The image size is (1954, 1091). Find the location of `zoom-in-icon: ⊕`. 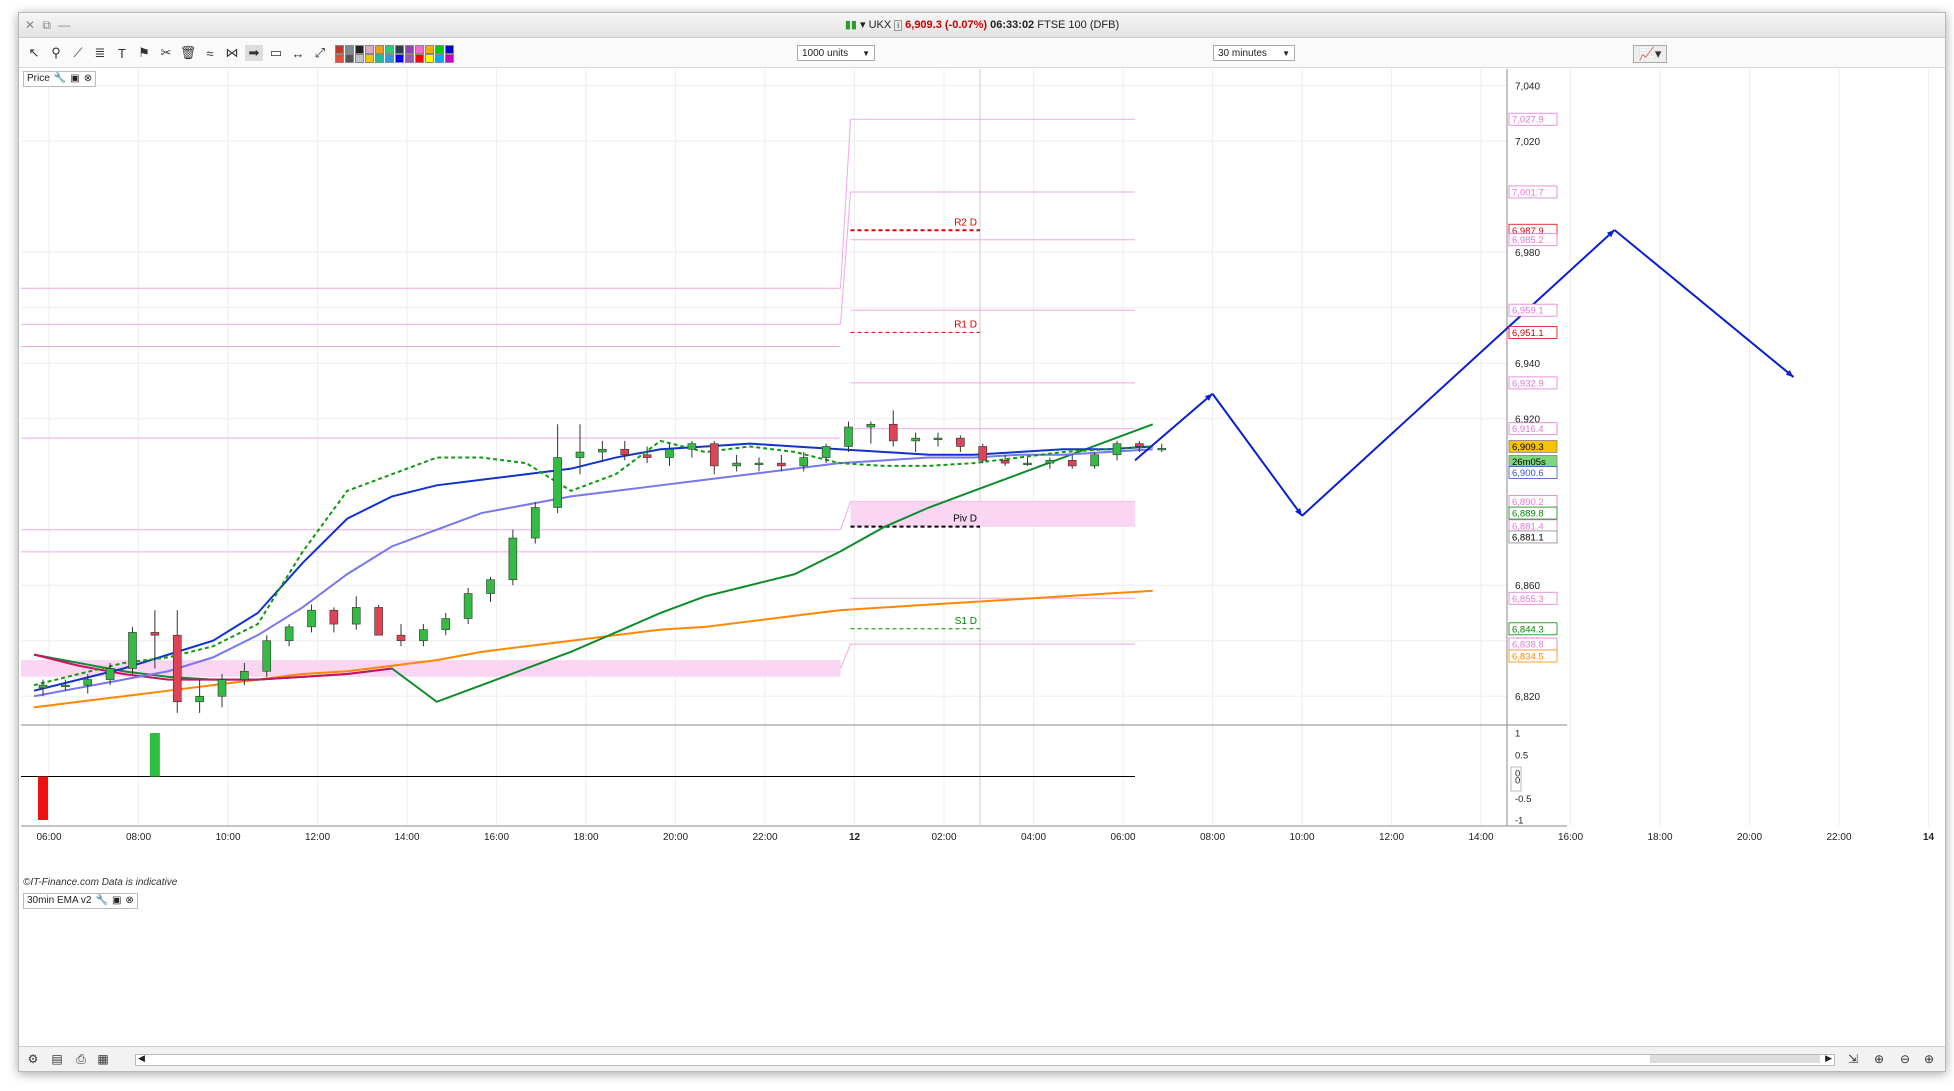

zoom-in-icon: ⊕ is located at coordinates (1929, 1059).